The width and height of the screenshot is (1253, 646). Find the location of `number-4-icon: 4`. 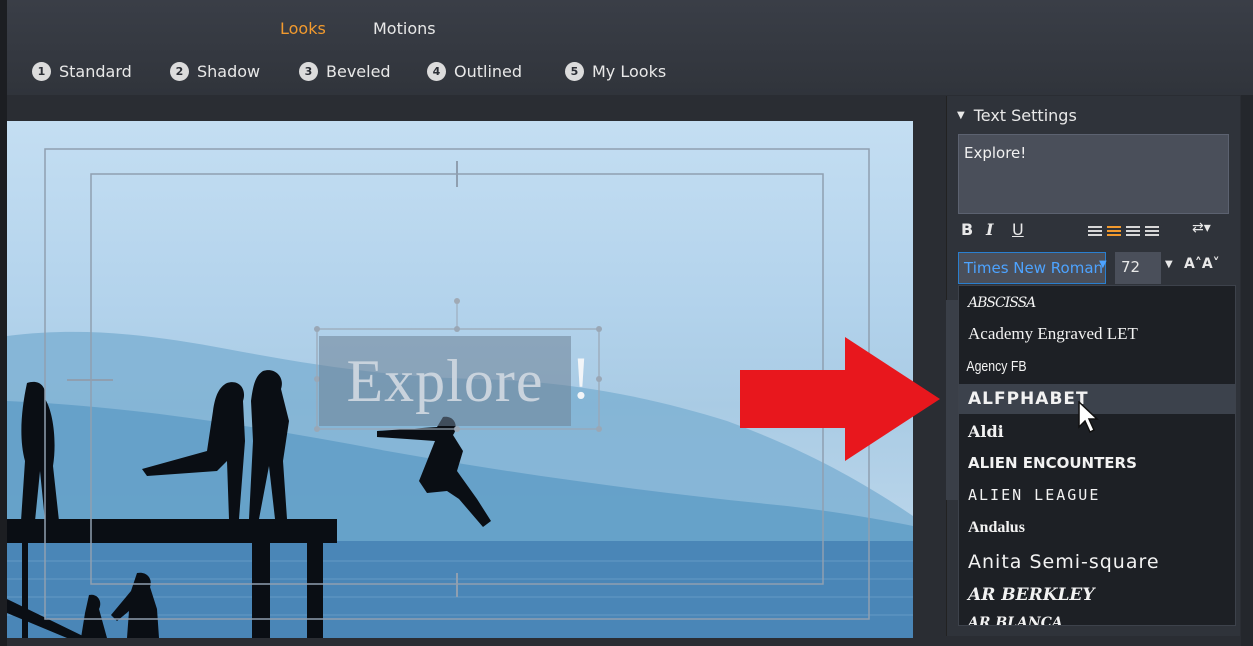

number-4-icon: 4 is located at coordinates (436, 71).